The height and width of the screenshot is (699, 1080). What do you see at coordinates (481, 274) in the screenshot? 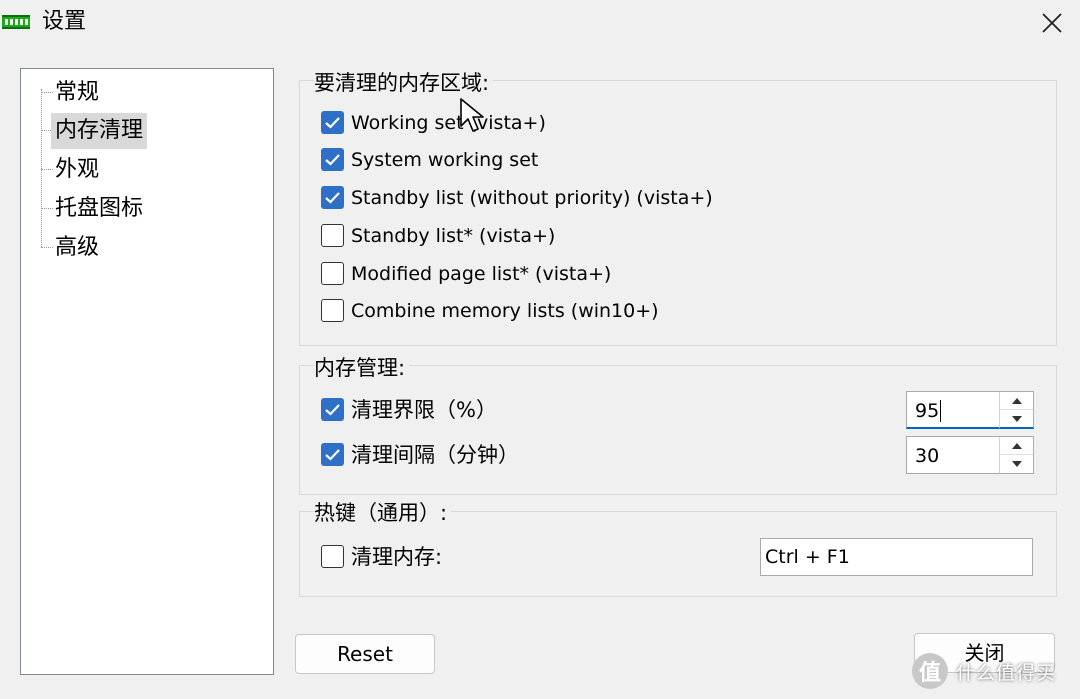
I see `option-label: Modified page list* (vista+)` at bounding box center [481, 274].